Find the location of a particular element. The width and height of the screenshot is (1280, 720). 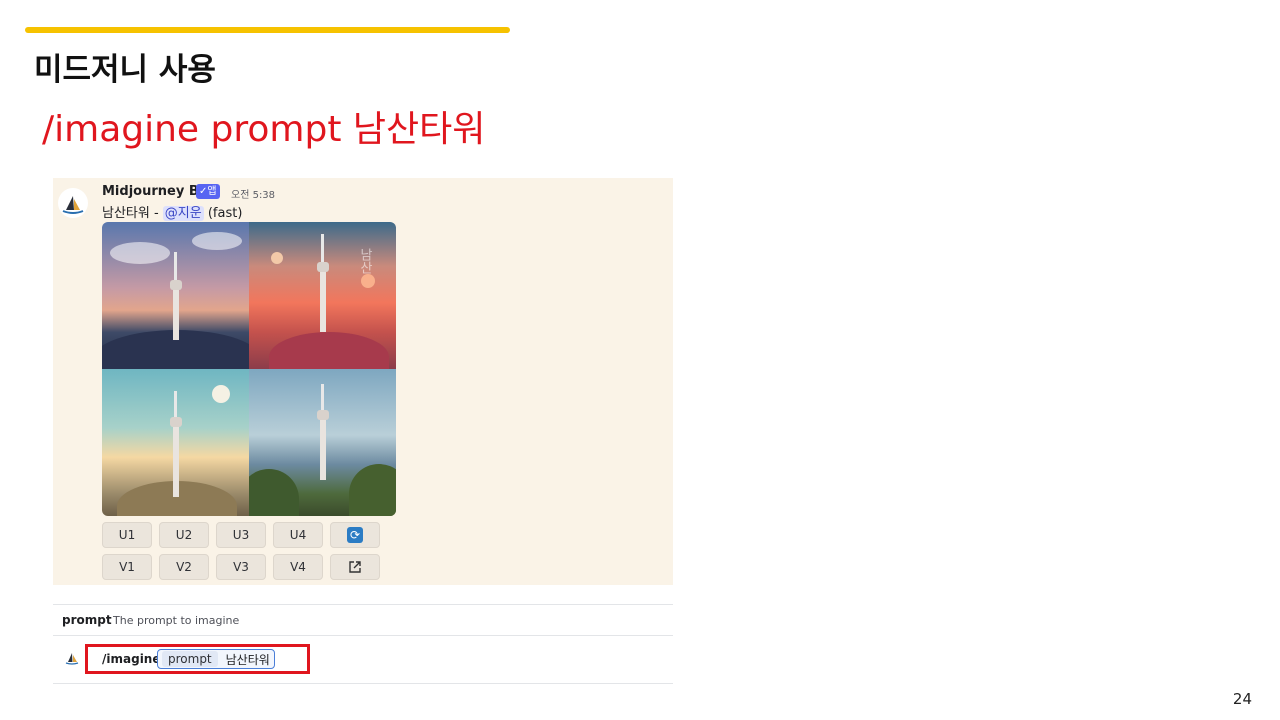

slide-subtitle: /imagine prompt 남산타워 is located at coordinates (264, 129).